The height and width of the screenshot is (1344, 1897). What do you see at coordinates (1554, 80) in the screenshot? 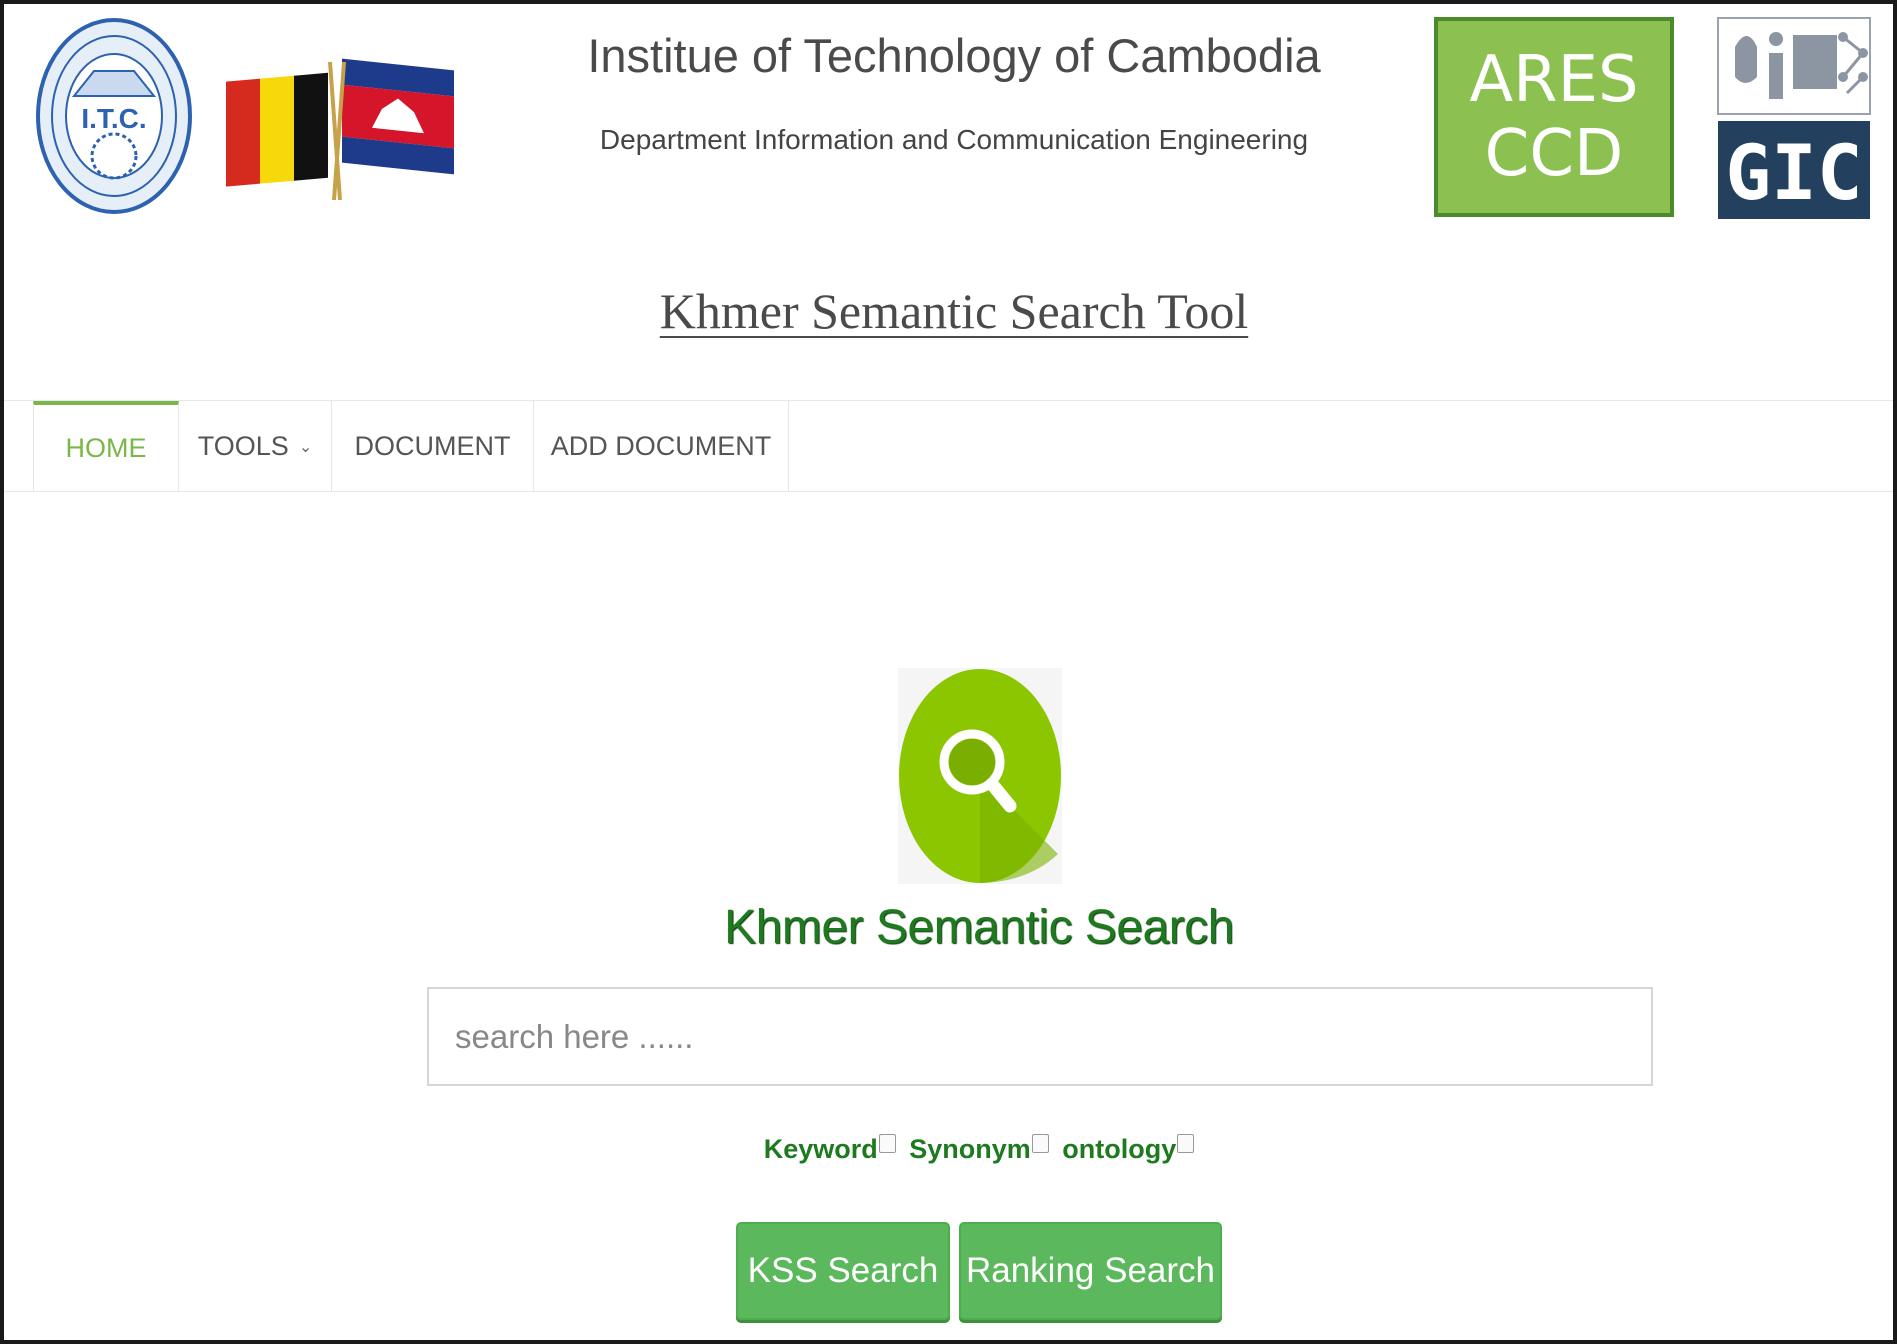
I see `ares-logo-line1: ARES` at bounding box center [1554, 80].